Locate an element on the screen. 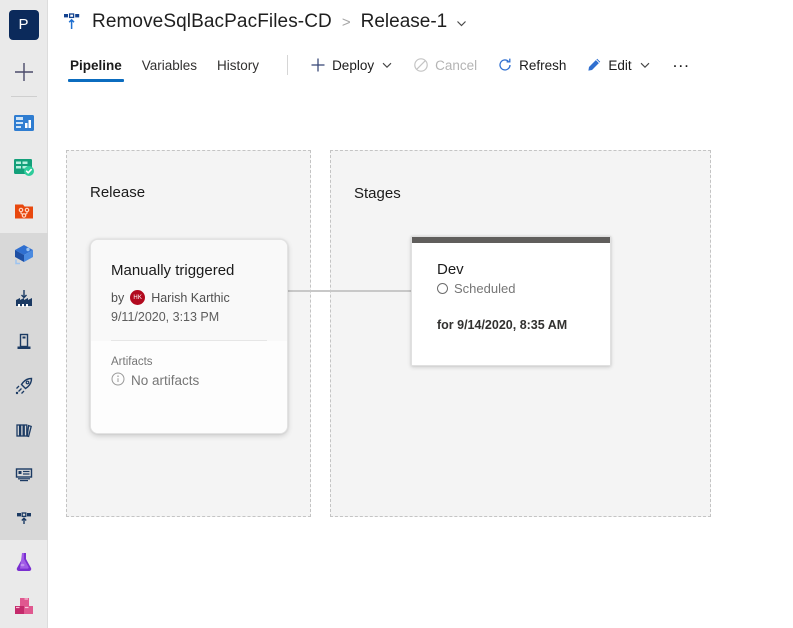 The height and width of the screenshot is (628, 793). library-icon is located at coordinates (24, 430).